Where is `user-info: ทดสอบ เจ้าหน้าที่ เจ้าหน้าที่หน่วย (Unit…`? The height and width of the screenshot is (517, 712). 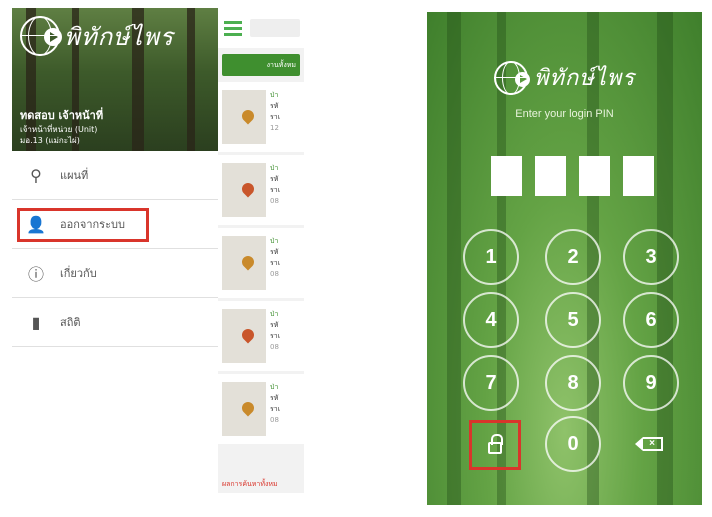
user-info: ทดสอบ เจ้าหน้าที่ เจ้าหน้าที่หน่วย (Unit… is located at coordinates (61, 126).